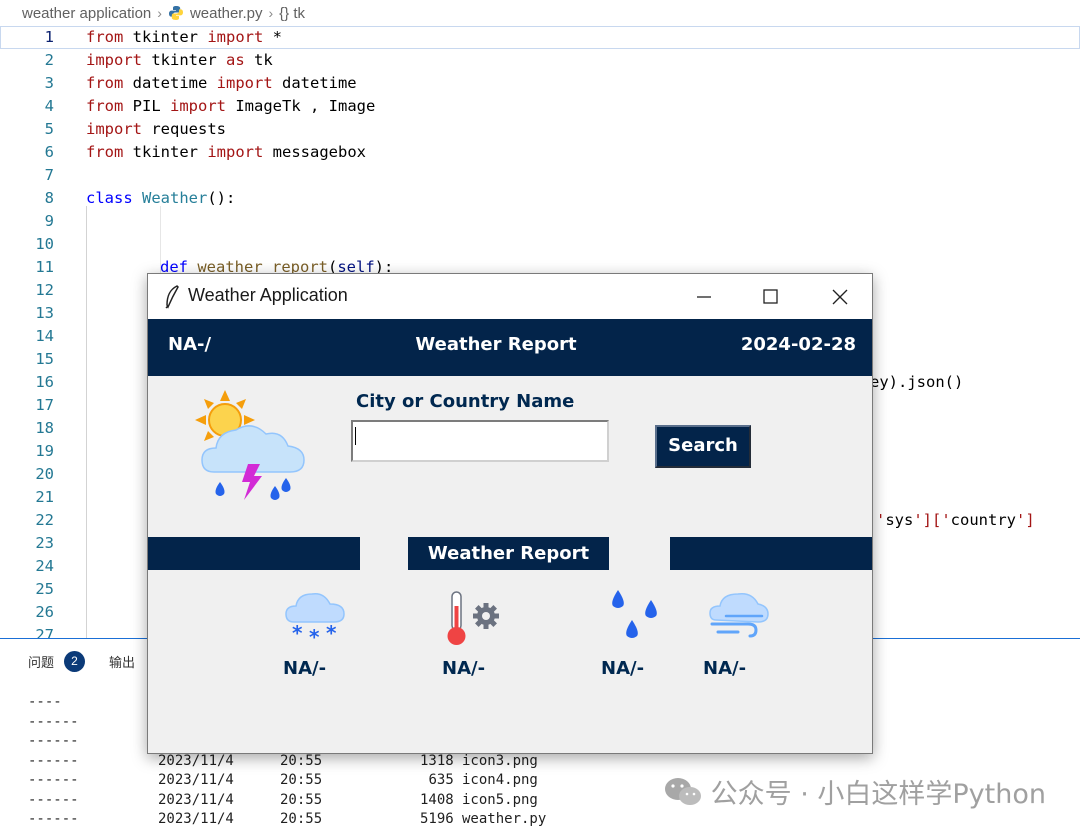  What do you see at coordinates (221, 83) in the screenshot?
I see `code-text: from datetime import datetime` at bounding box center [221, 83].